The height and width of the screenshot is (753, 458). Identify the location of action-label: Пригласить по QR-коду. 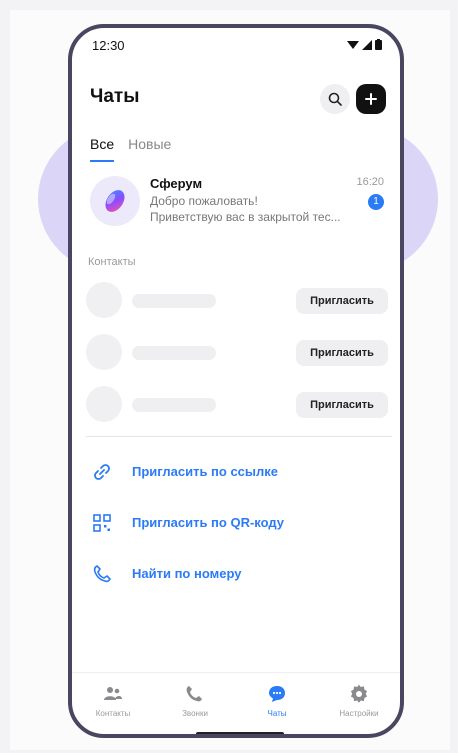
(208, 522).